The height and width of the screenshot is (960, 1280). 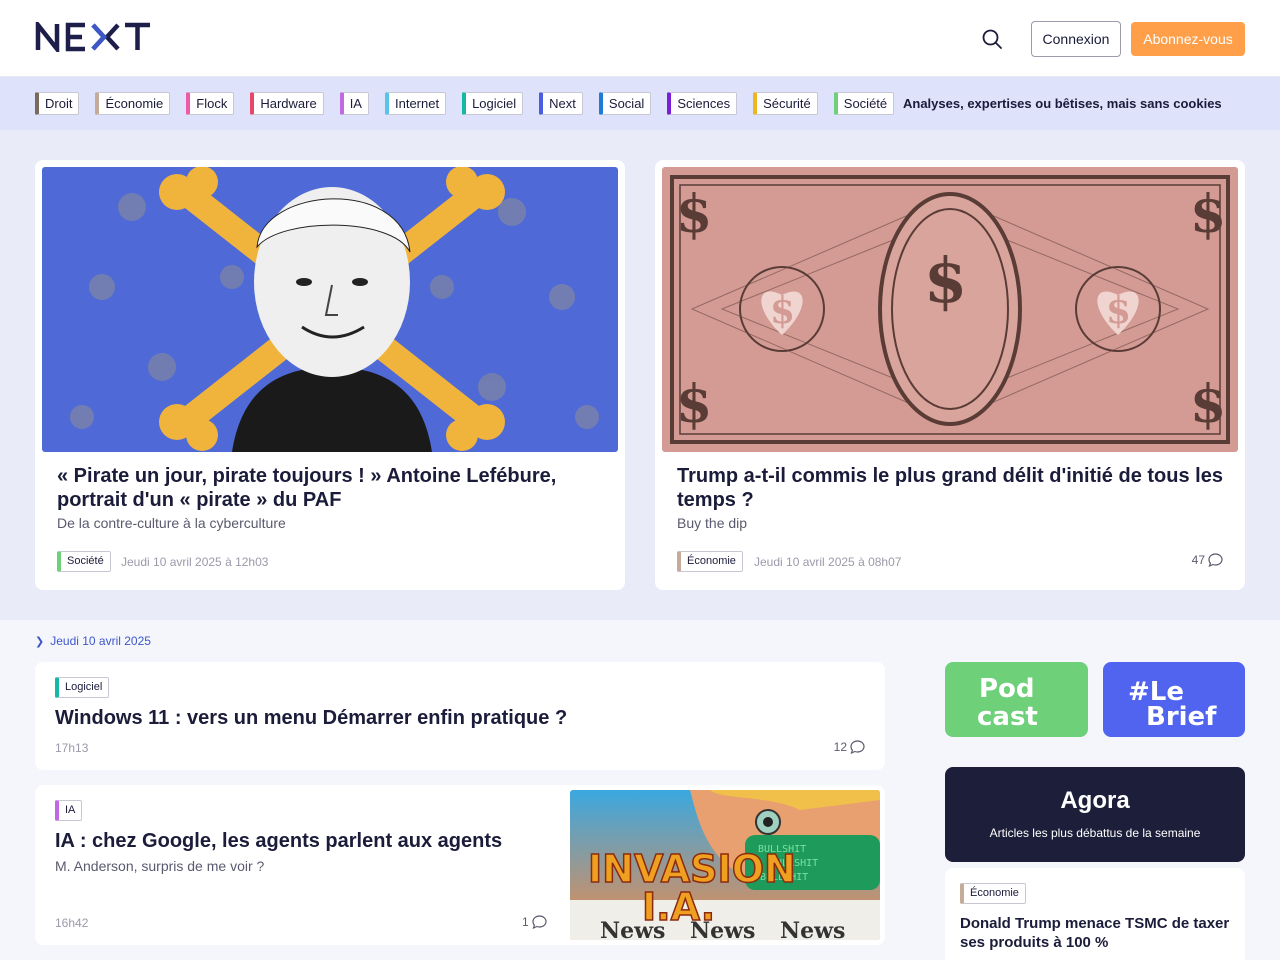 What do you see at coordinates (812, 929) in the screenshot?
I see `svg-text: News` at bounding box center [812, 929].